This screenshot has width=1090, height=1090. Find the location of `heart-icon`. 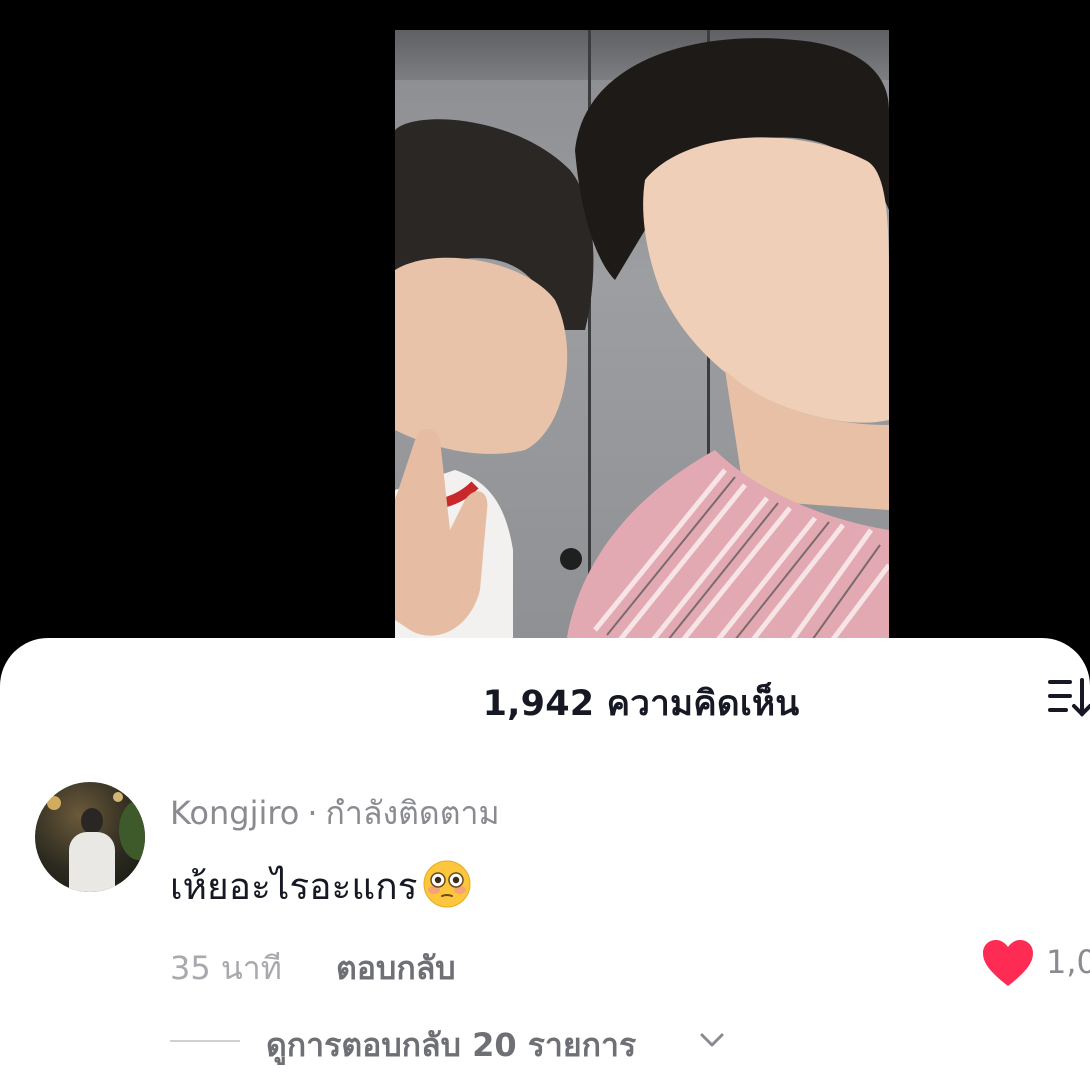

heart-icon is located at coordinates (1008, 963).